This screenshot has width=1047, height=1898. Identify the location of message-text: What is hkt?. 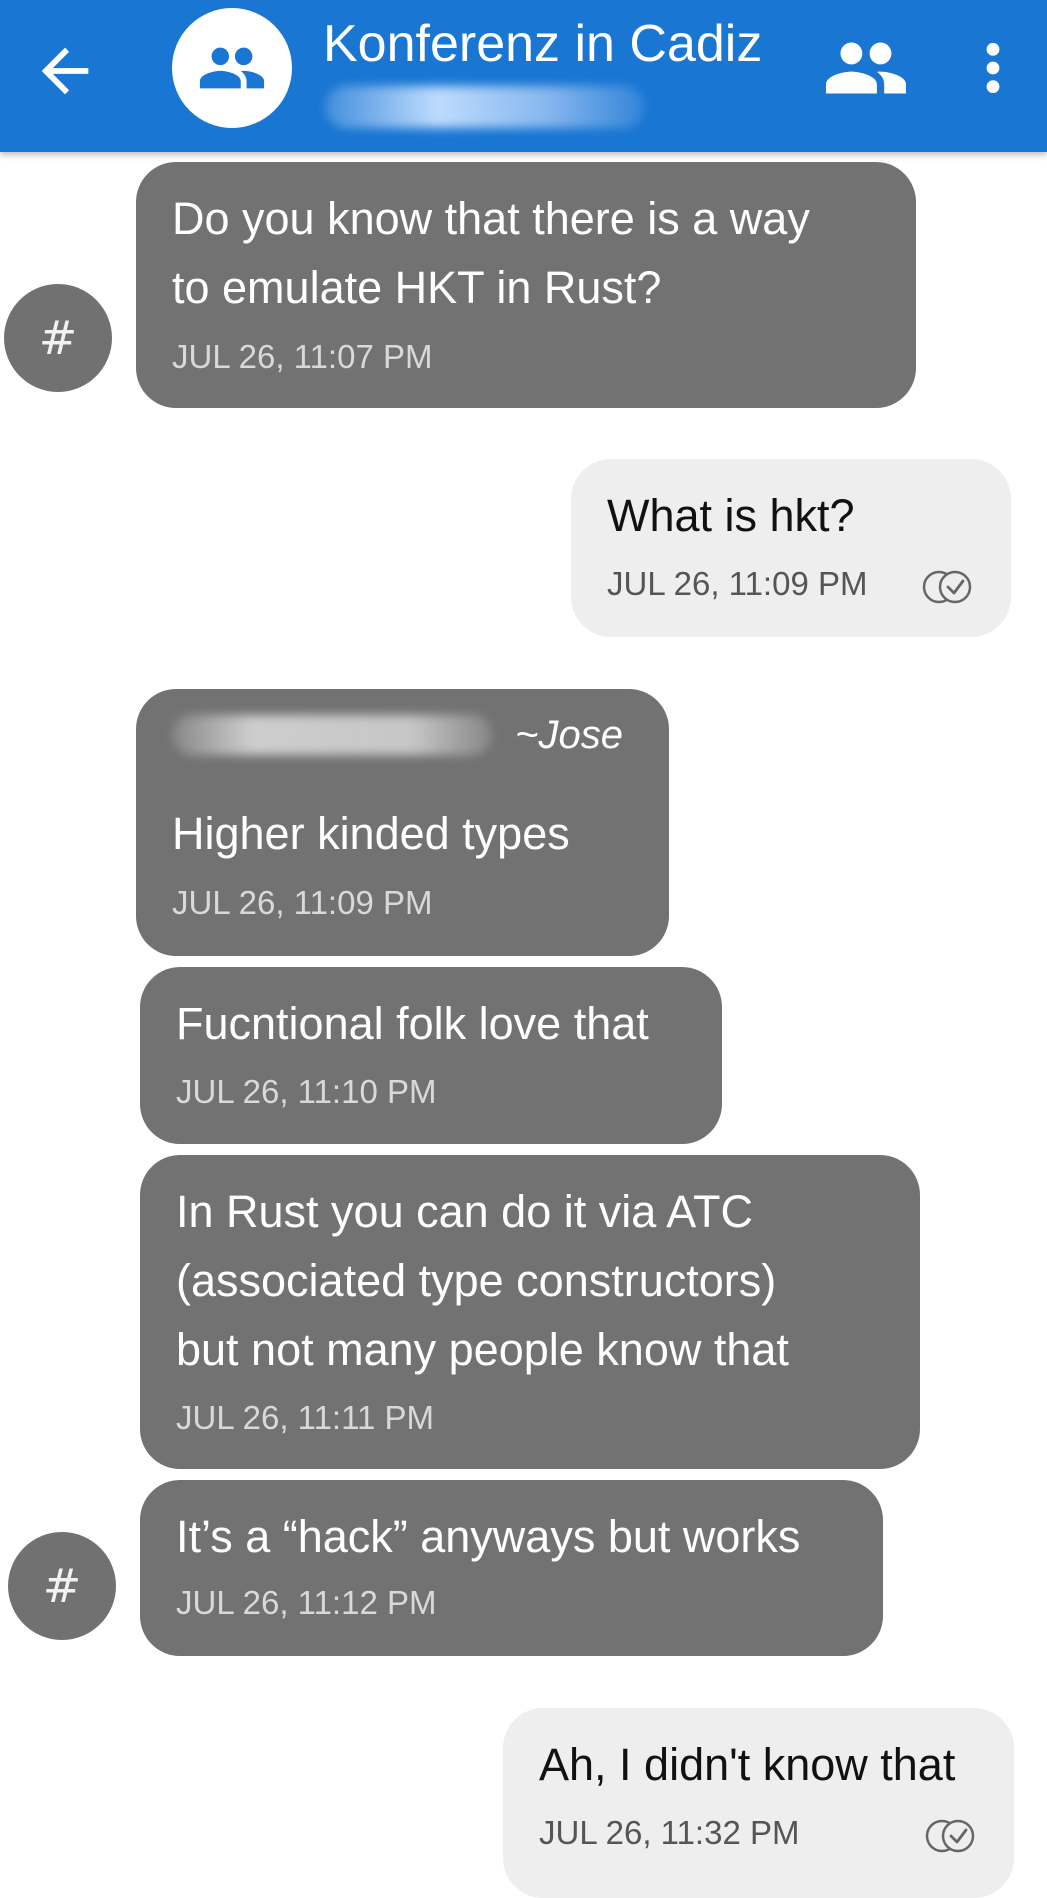
(731, 515).